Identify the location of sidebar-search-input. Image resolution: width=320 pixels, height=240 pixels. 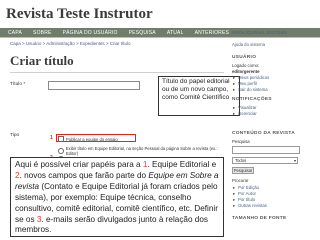
(266, 150).